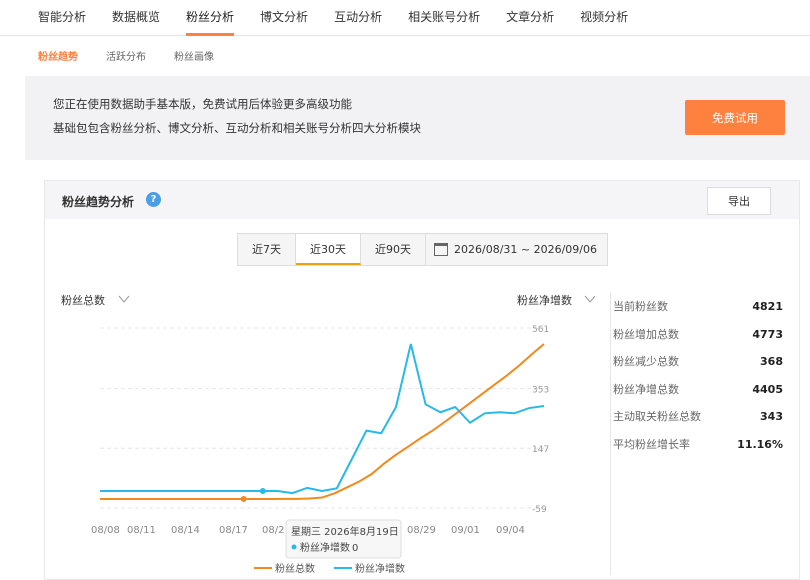 The width and height of the screenshot is (810, 580). Describe the element at coordinates (767, 334) in the screenshot. I see `stat-value: 4773` at that location.